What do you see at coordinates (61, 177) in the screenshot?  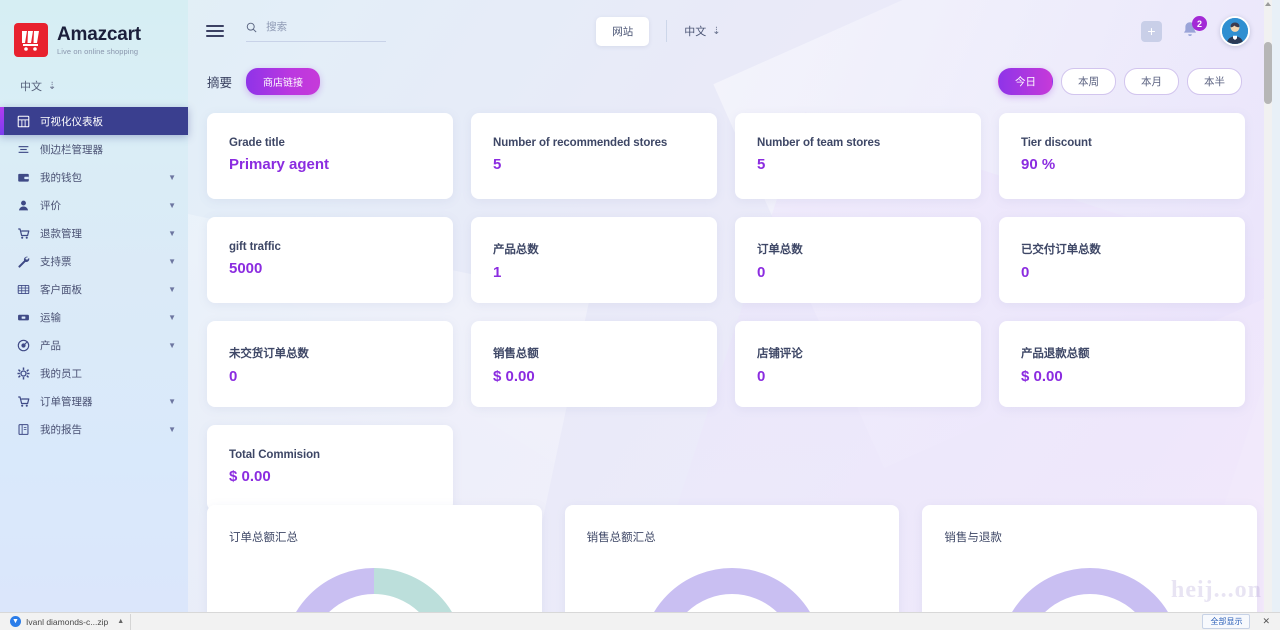 I see `sidebar-item-label: 我的钱包` at bounding box center [61, 177].